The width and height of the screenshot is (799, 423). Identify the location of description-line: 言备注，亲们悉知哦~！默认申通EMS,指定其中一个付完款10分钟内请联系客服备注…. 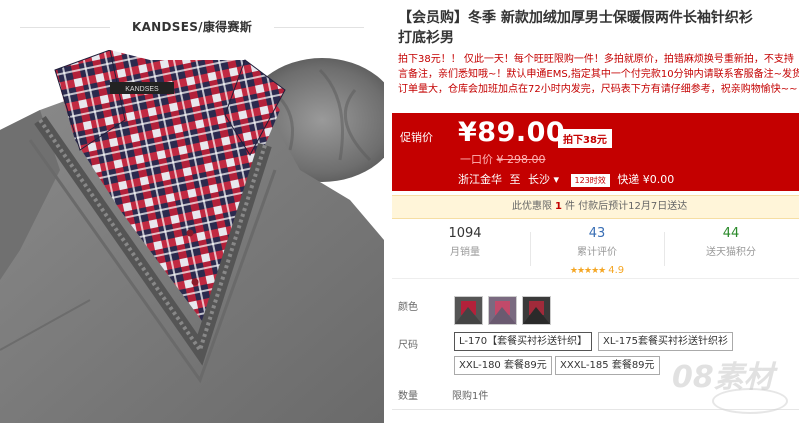
(598, 74).